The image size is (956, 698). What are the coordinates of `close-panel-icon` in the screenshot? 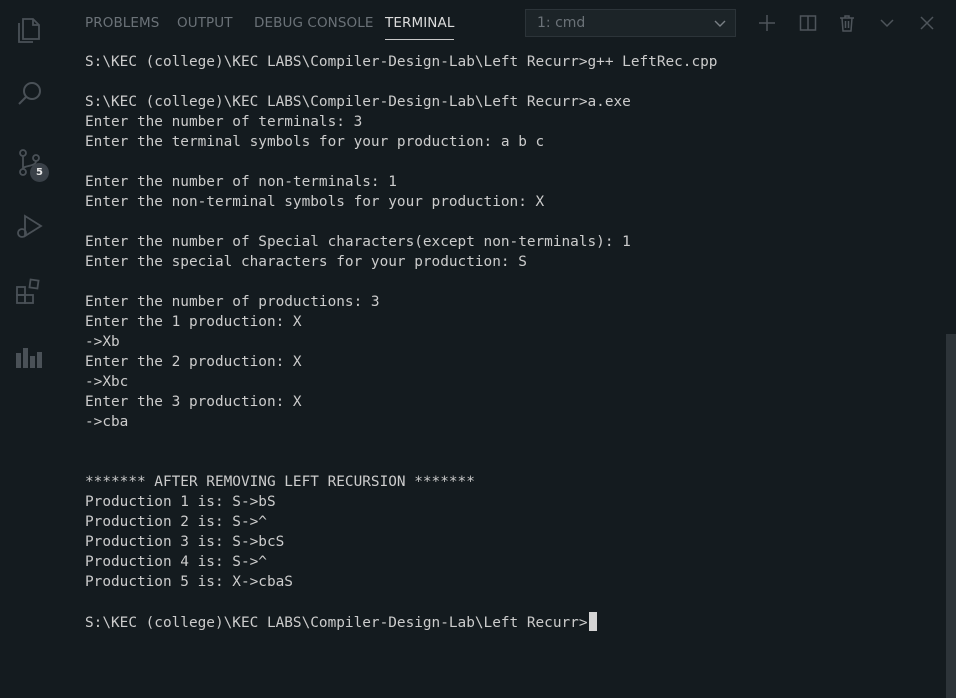 It's located at (927, 23).